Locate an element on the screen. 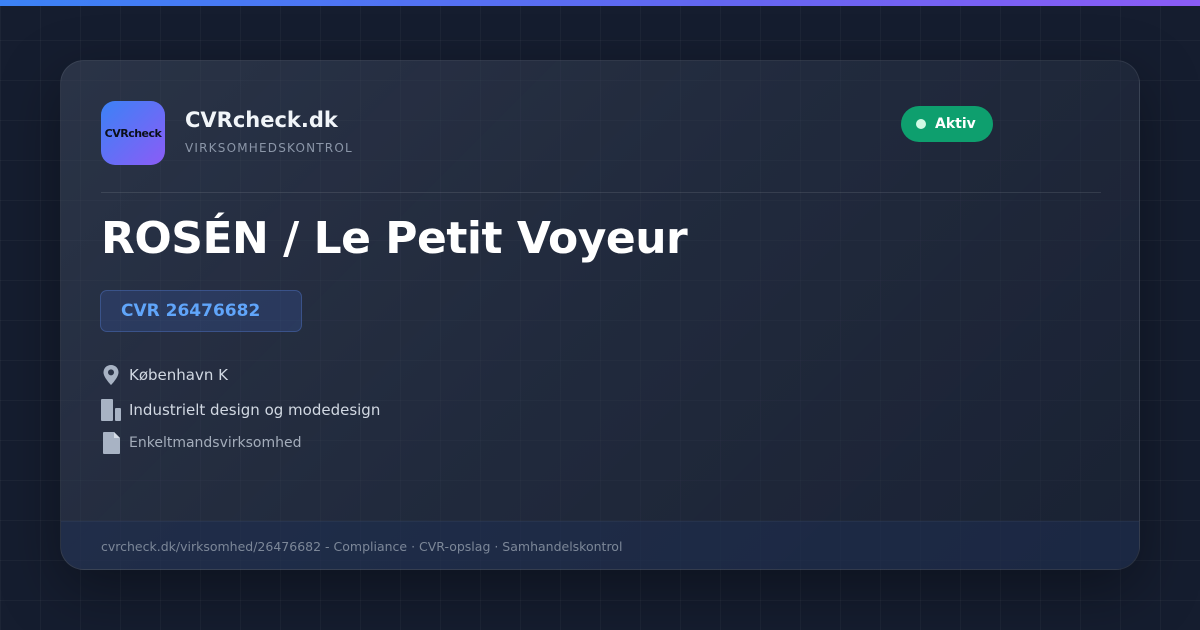  status-badge: Aktiv is located at coordinates (947, 124).